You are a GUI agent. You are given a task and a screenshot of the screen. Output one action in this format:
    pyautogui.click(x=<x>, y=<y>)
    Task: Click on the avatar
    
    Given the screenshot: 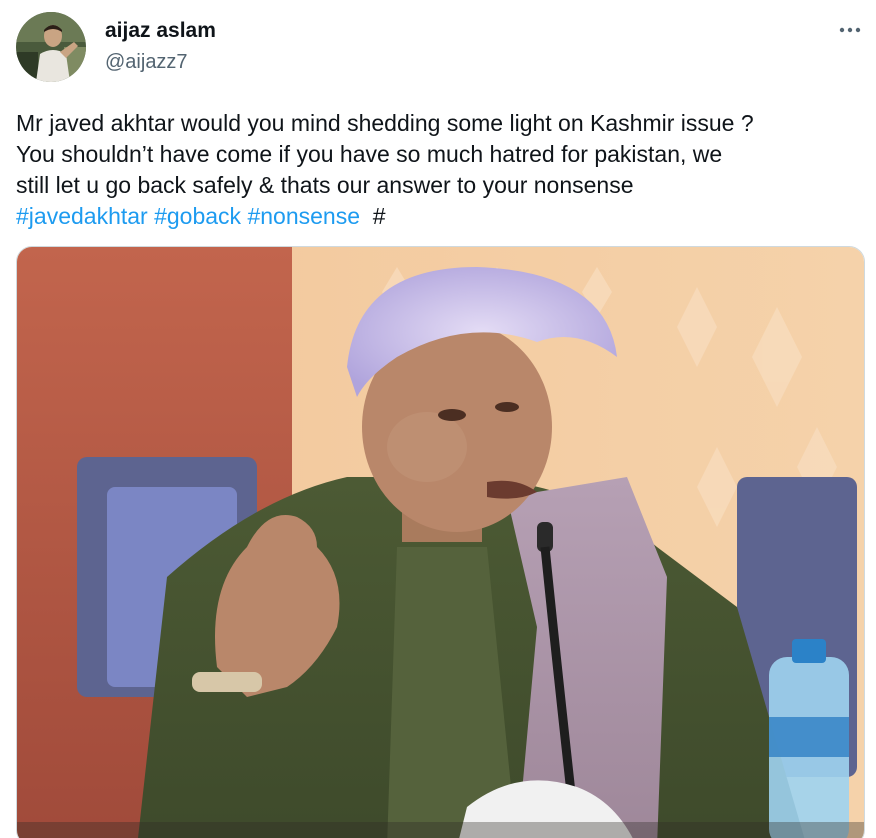 What is the action you would take?
    pyautogui.click(x=51, y=47)
    